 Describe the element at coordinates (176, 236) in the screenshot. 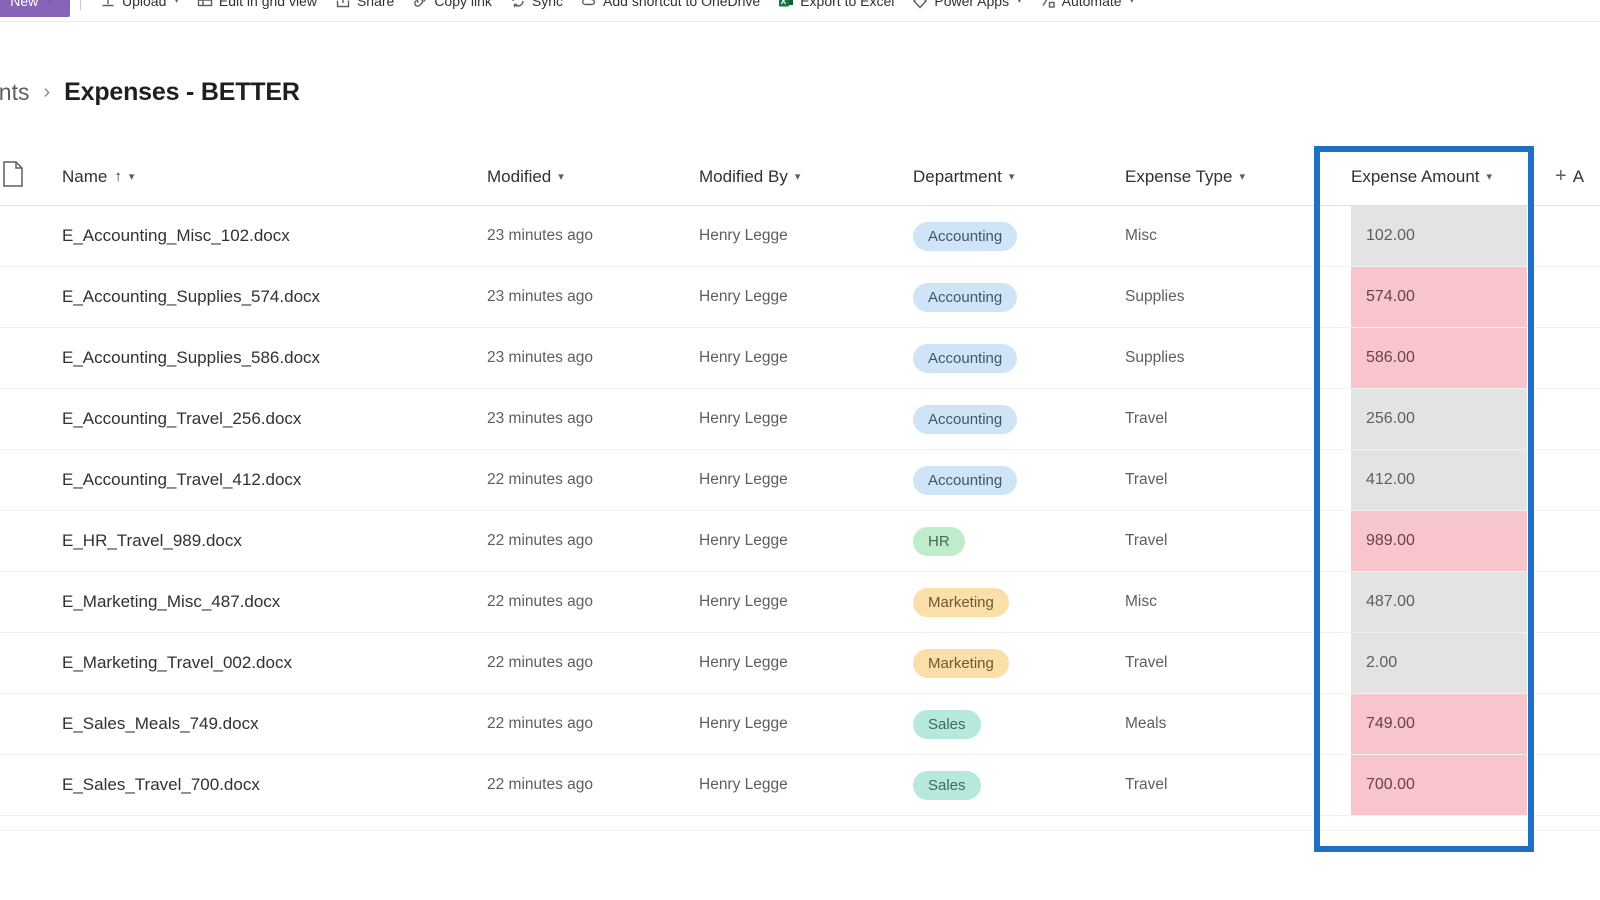

I see `file-name-link: E_Accounting_Misc_102.docx` at that location.